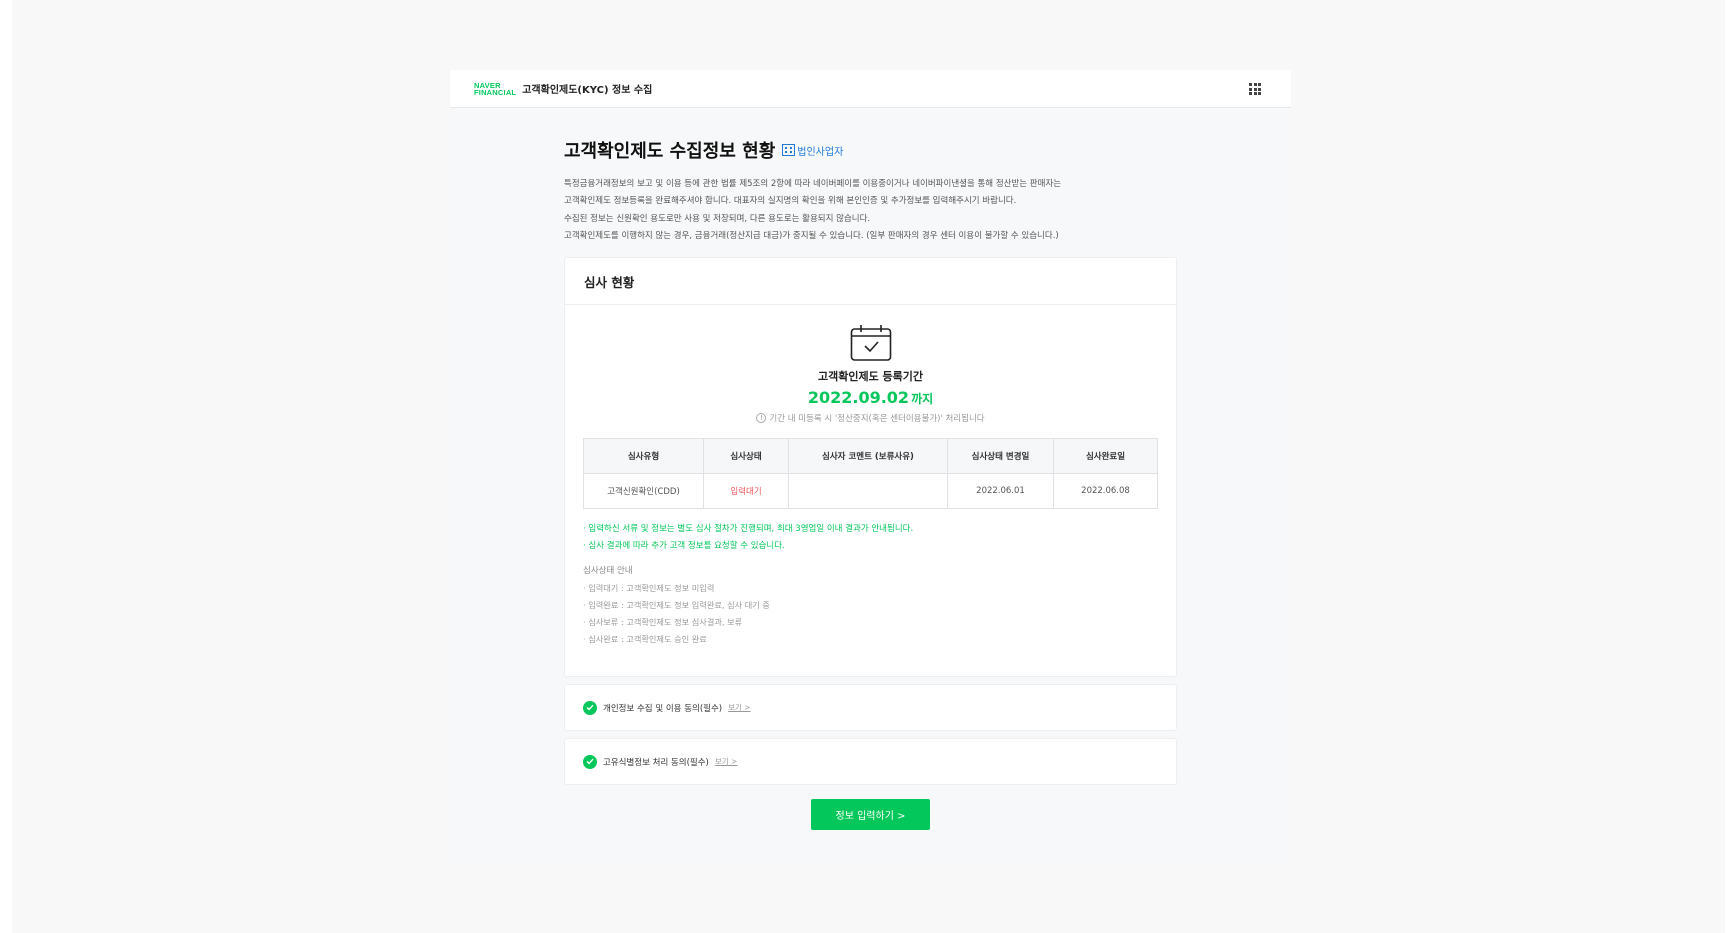  Describe the element at coordinates (645, 639) in the screenshot. I see `guide-item: · 심사완료 : 고객확인제도 승인 완료` at that location.